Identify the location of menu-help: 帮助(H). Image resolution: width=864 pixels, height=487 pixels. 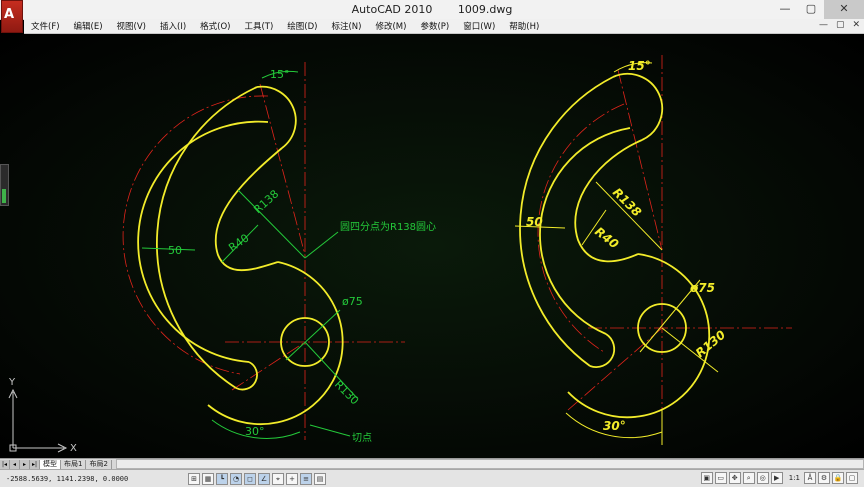
(524, 26).